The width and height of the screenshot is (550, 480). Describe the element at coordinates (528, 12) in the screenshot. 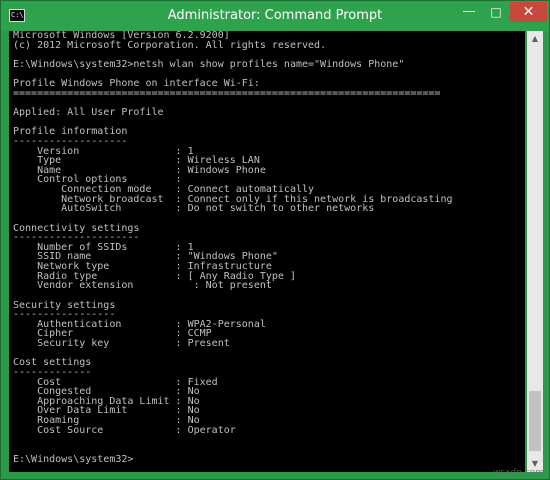

I see `close-button: ✕` at that location.